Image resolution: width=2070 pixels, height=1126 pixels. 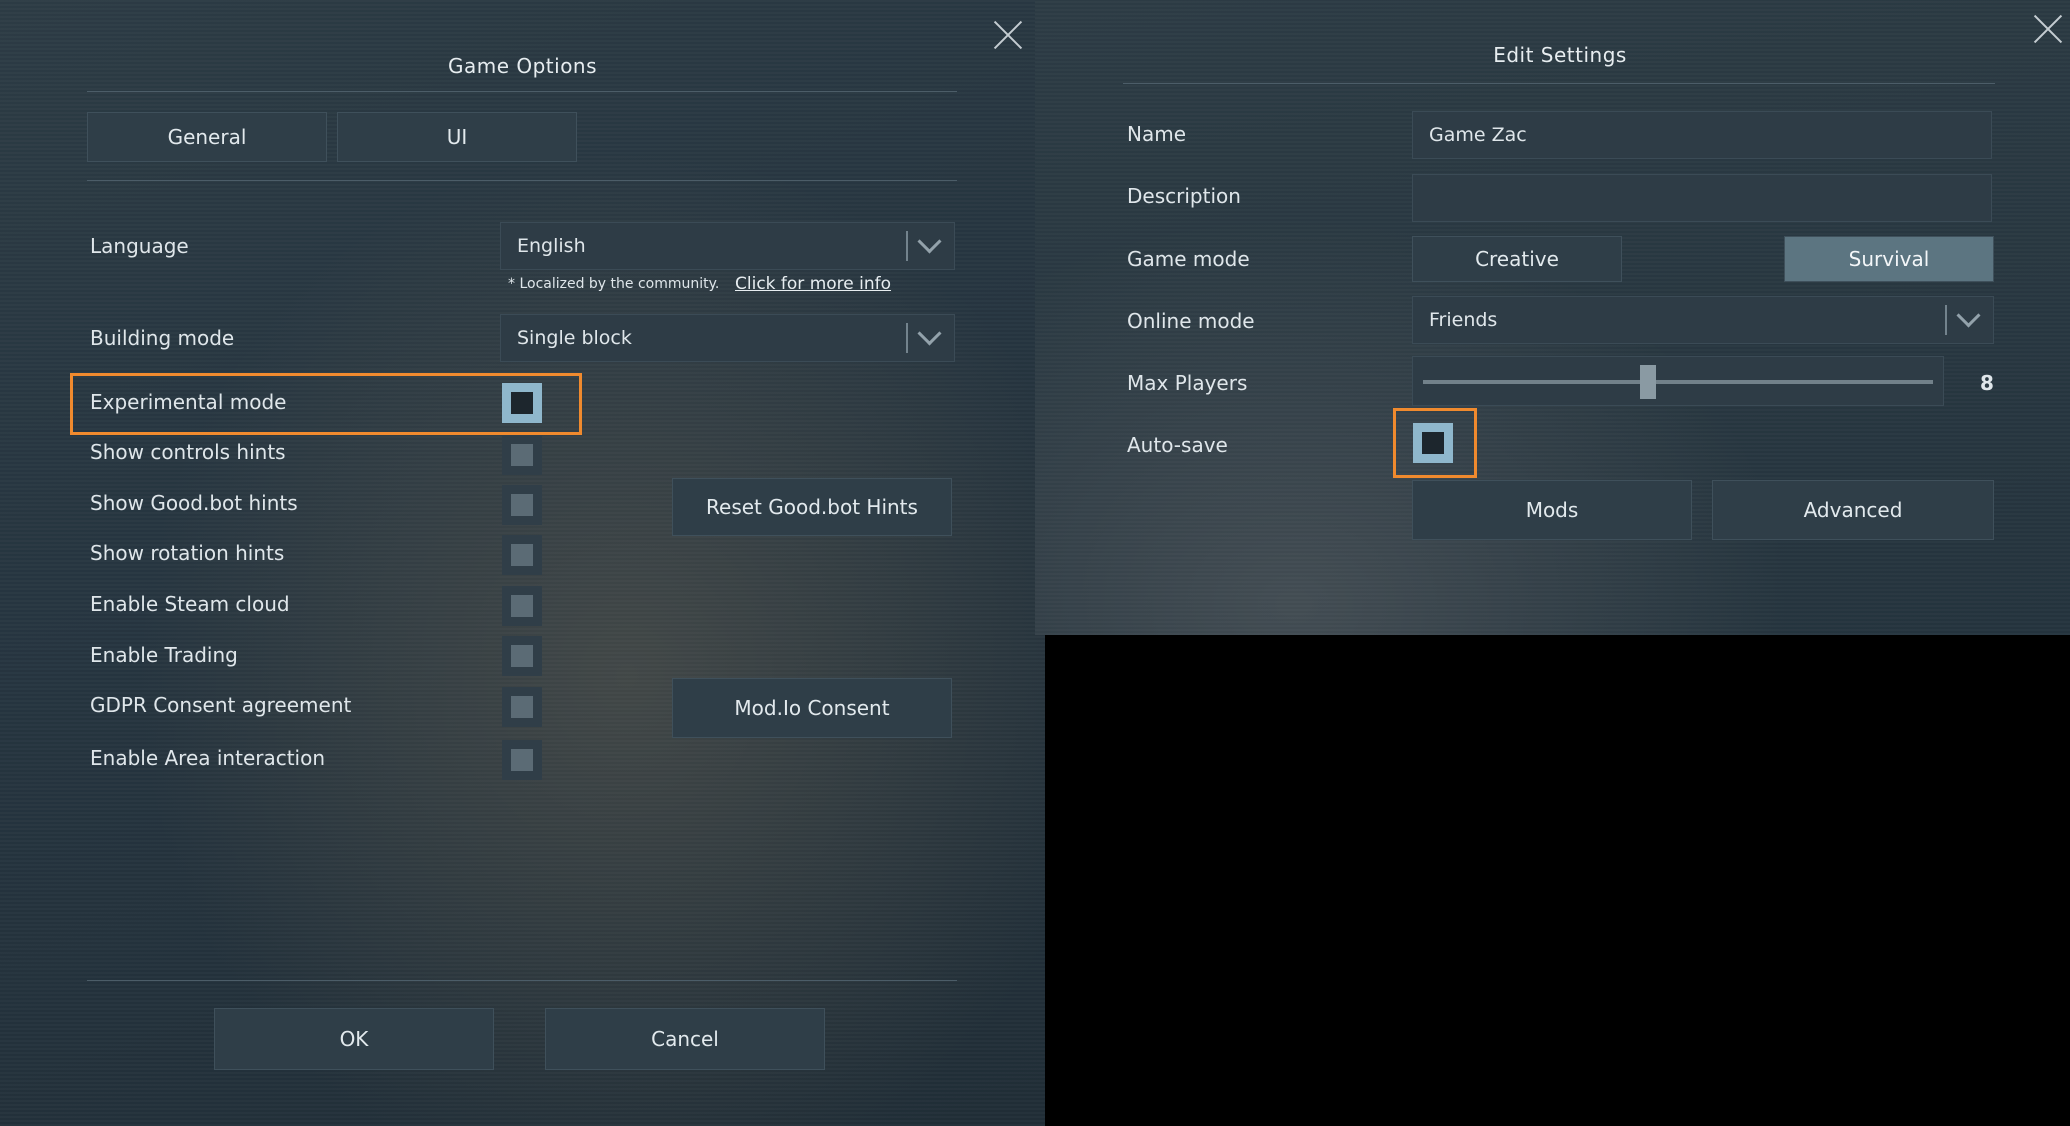 What do you see at coordinates (522, 403) in the screenshot?
I see `experimental-mode-checkbox` at bounding box center [522, 403].